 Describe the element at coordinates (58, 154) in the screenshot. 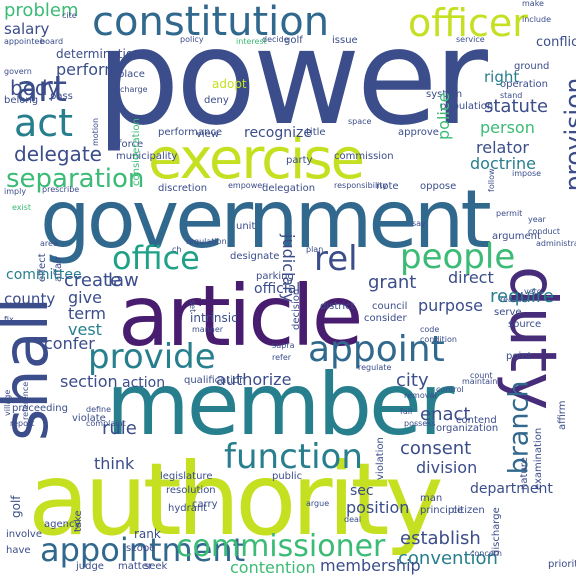

I see `cloud-word-delegate: delegate` at that location.